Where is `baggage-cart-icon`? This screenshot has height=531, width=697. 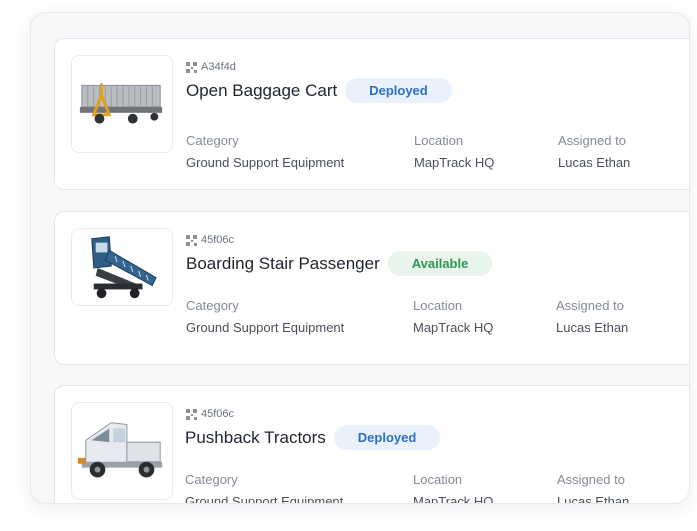 baggage-cart-icon is located at coordinates (121, 103).